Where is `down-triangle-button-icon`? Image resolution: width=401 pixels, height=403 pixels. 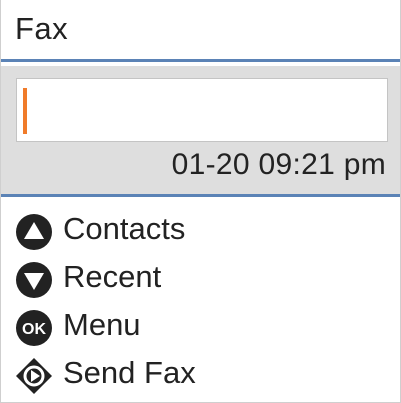
down-triangle-button-icon is located at coordinates (34, 280).